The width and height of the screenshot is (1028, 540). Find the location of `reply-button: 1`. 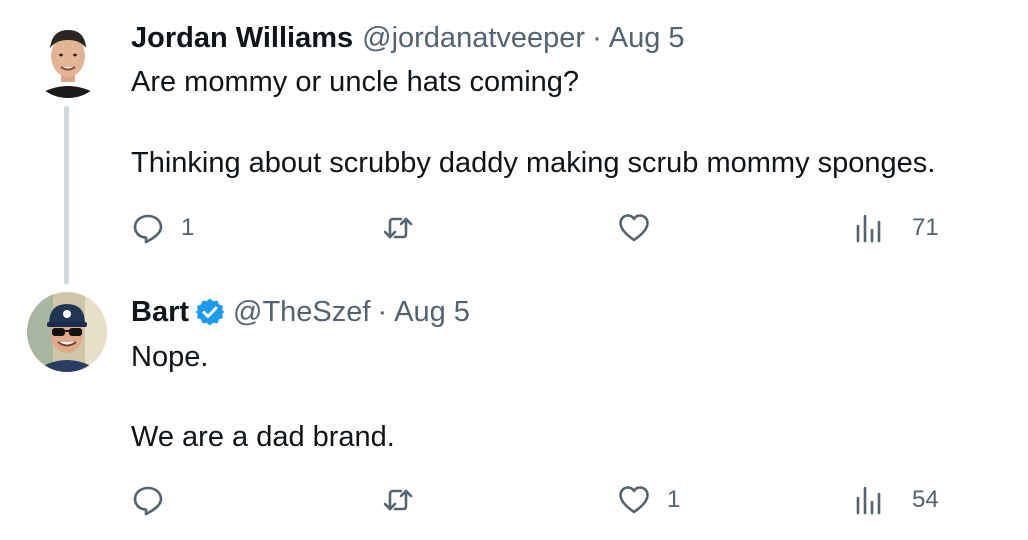

reply-button: 1 is located at coordinates (162, 228).